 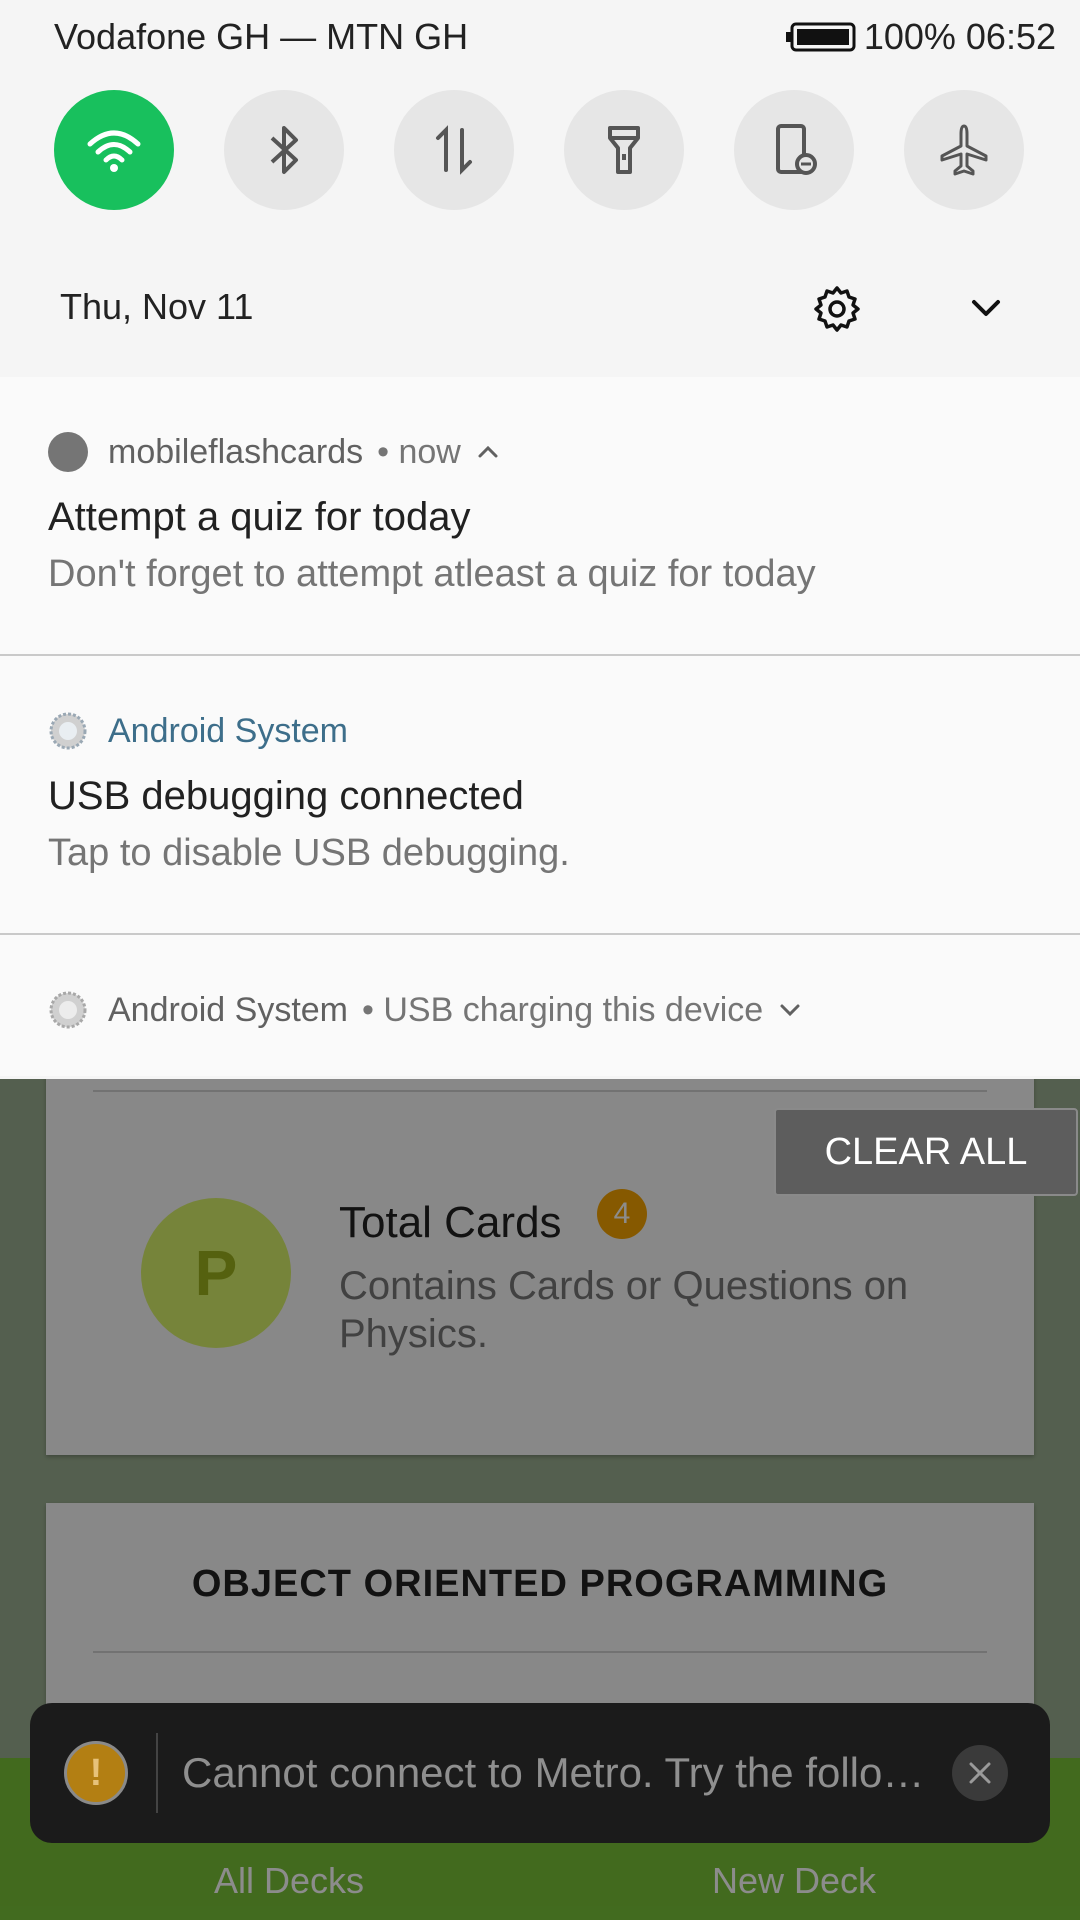 What do you see at coordinates (540, 37) in the screenshot?
I see `status-bar: Vodafone GH — MTN GH 100% 06:52` at bounding box center [540, 37].